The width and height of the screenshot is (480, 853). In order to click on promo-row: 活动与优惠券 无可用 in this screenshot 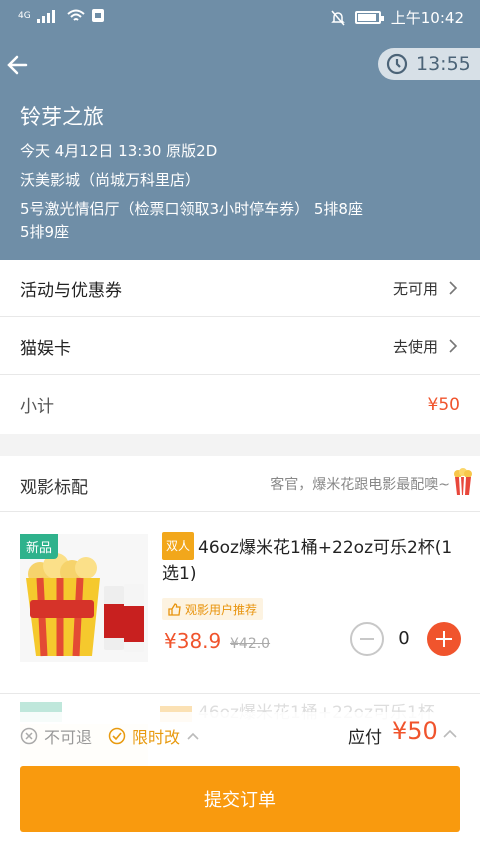, I will do `click(240, 288)`.